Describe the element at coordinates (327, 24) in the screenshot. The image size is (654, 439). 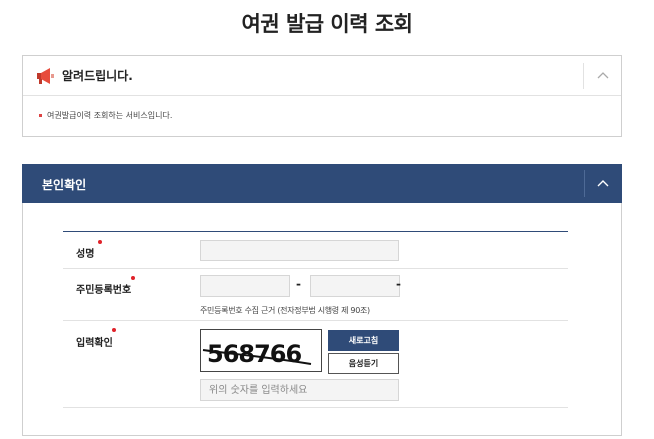
I see `page-title: 여권 발급 이력 조회` at that location.